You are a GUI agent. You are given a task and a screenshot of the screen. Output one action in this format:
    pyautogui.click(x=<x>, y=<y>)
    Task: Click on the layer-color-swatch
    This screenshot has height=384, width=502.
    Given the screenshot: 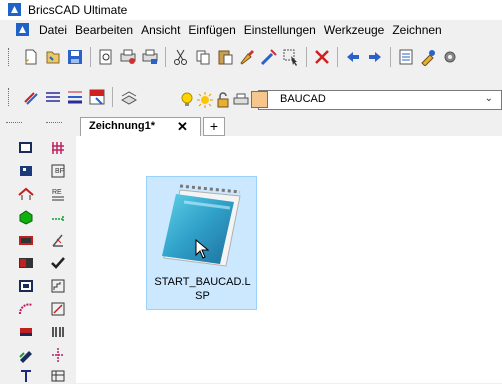 What is the action you would take?
    pyautogui.click(x=259, y=99)
    